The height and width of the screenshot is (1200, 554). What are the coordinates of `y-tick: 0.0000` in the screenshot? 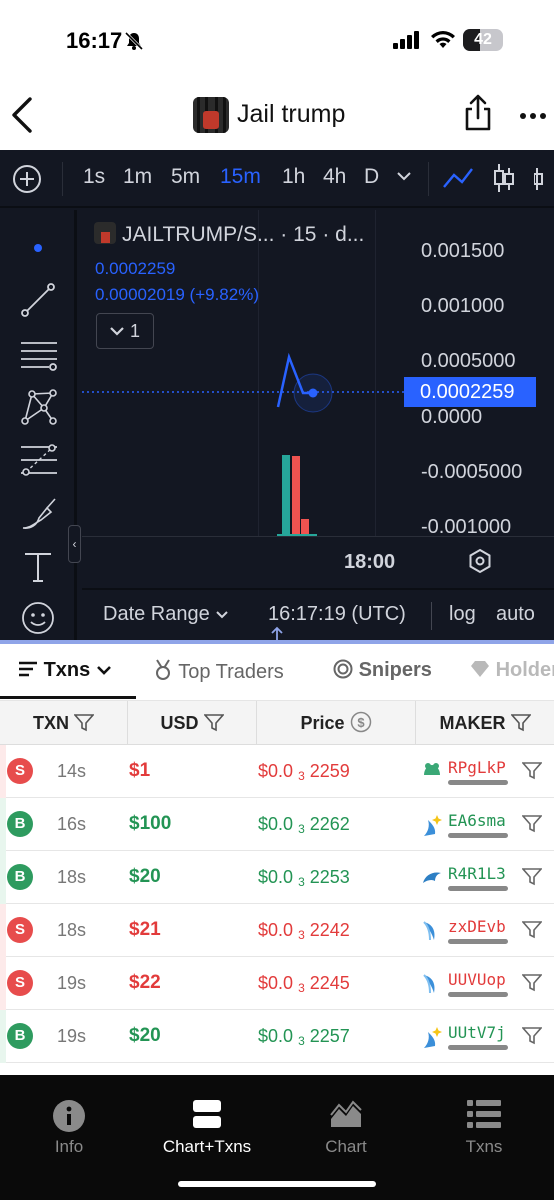 It's located at (452, 417).